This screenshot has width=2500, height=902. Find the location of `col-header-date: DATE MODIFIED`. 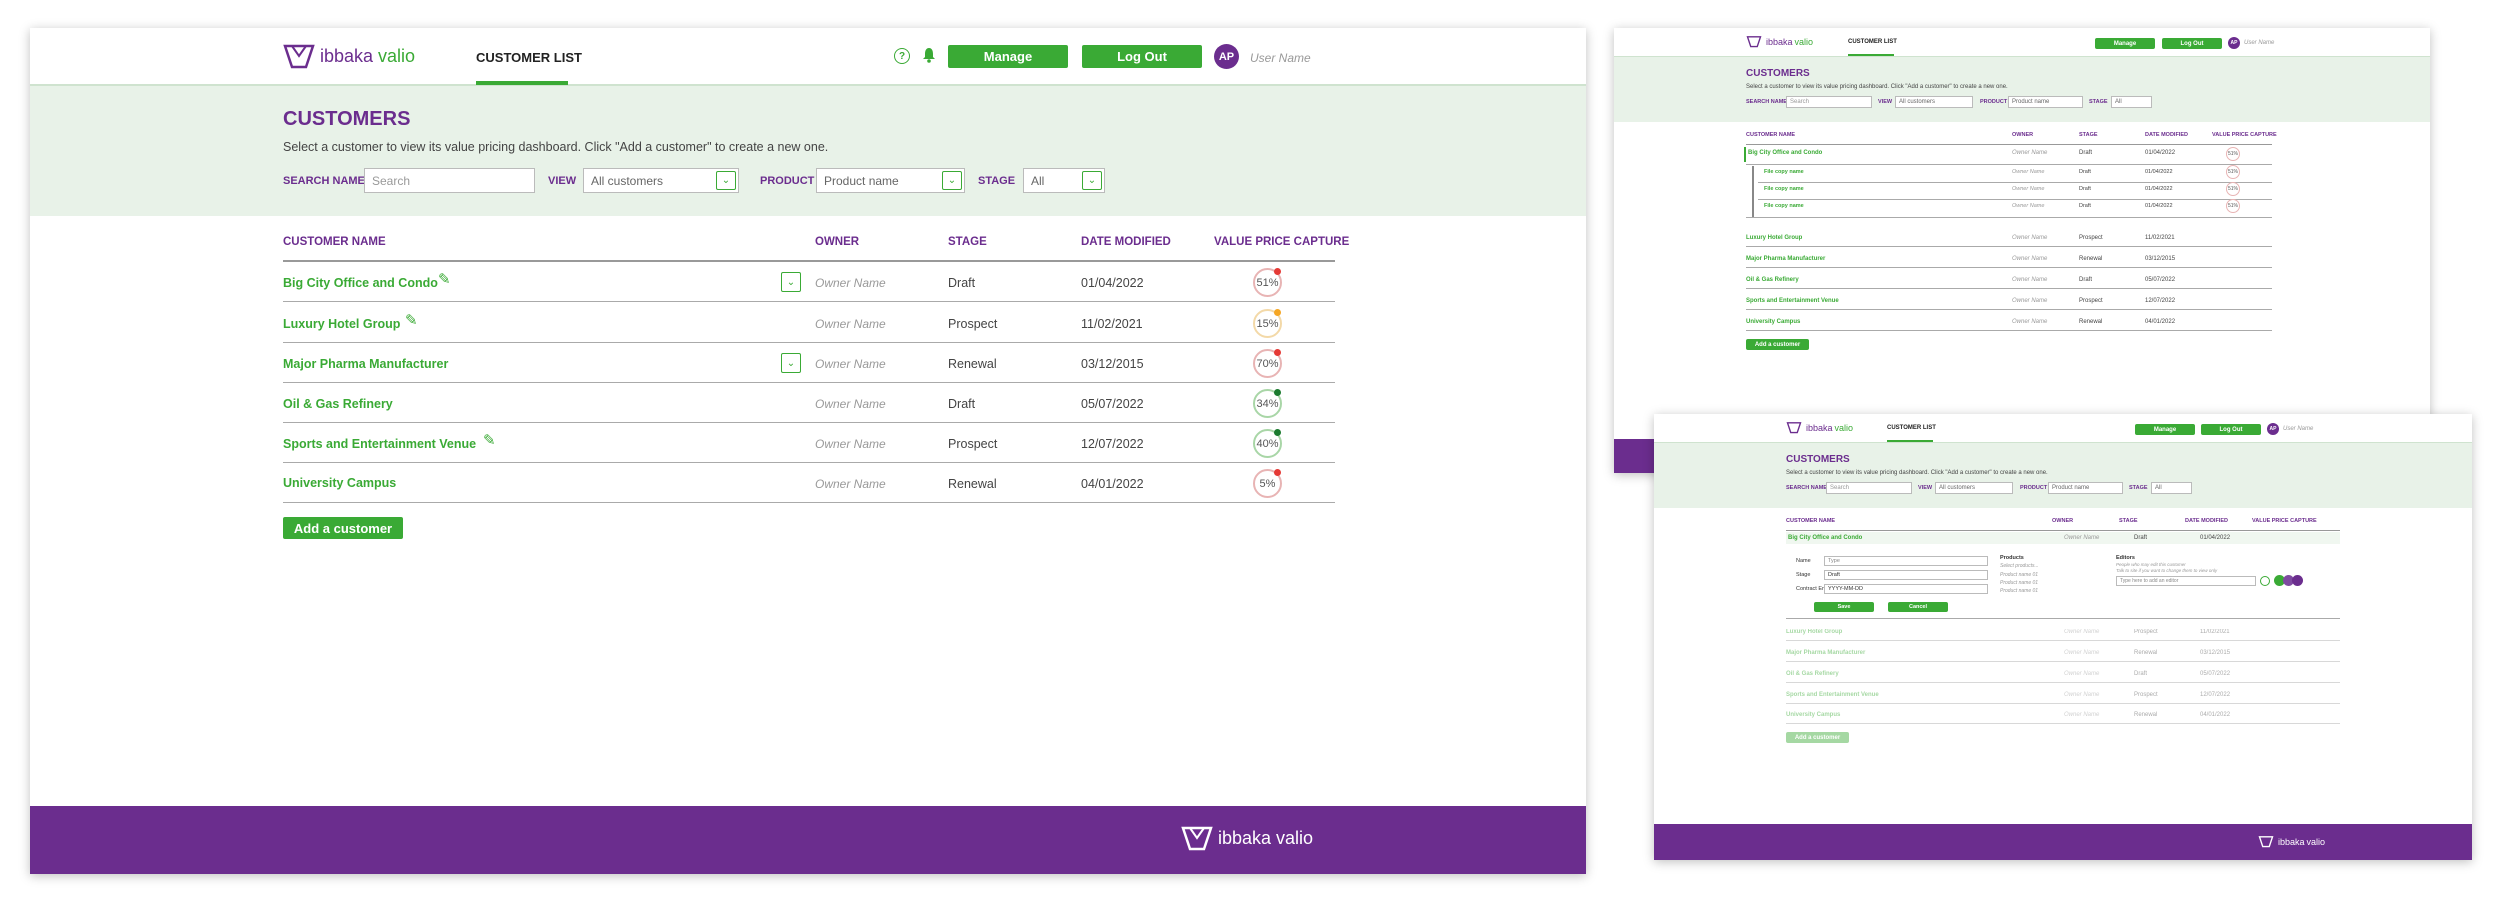

col-header-date: DATE MODIFIED is located at coordinates (1126, 242).